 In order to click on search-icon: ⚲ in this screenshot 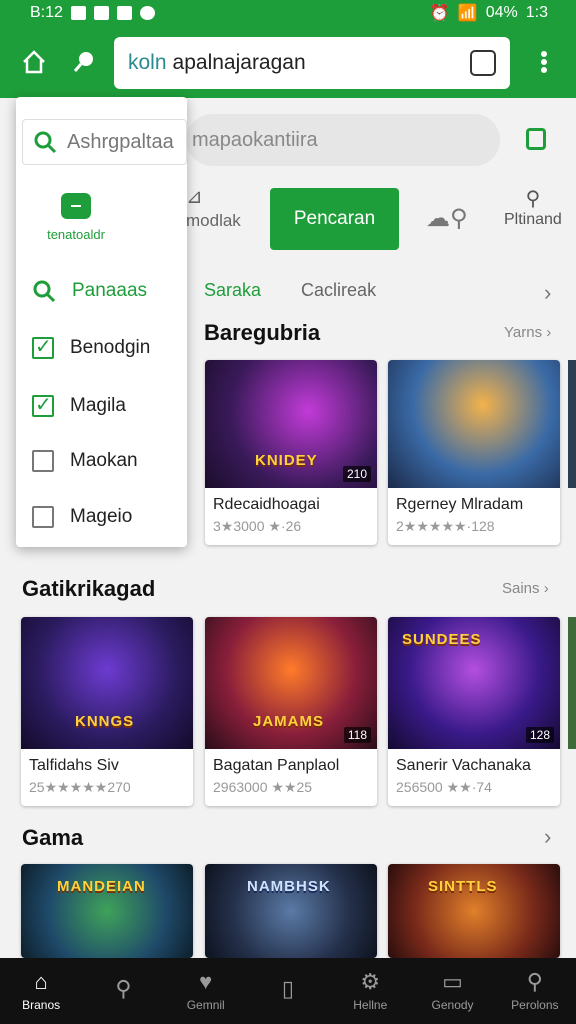, I will do `click(123, 988)`.